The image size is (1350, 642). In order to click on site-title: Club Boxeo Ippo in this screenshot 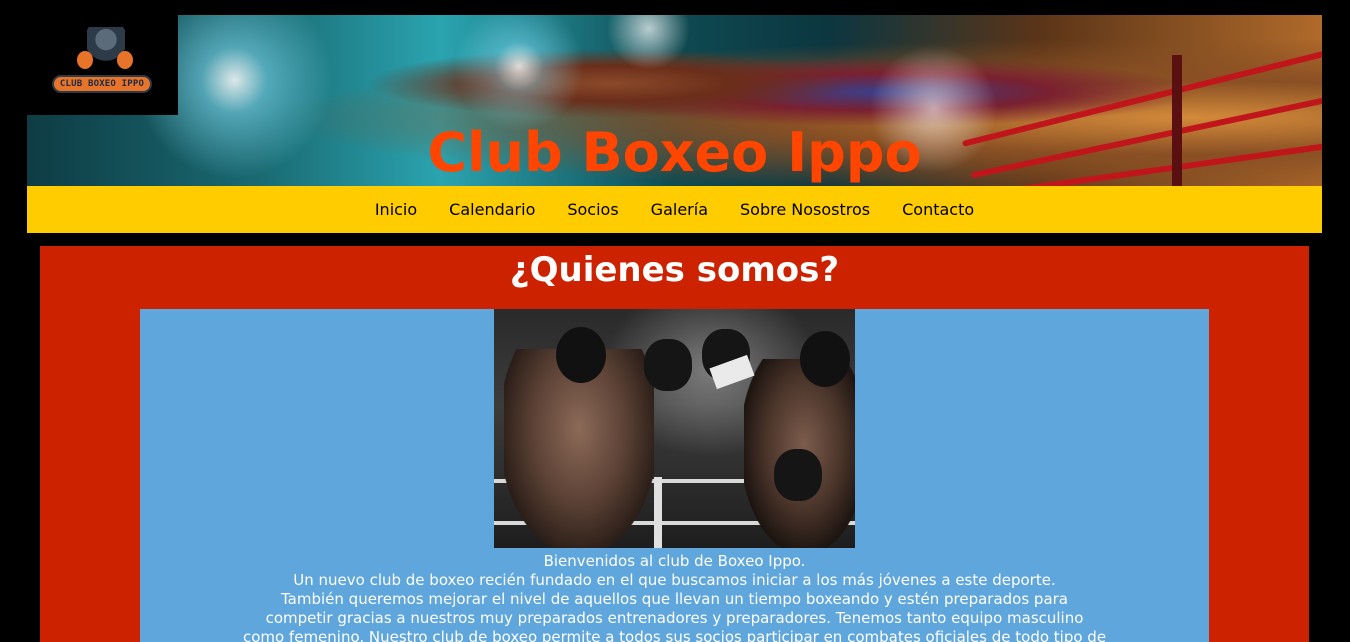, I will do `click(674, 152)`.